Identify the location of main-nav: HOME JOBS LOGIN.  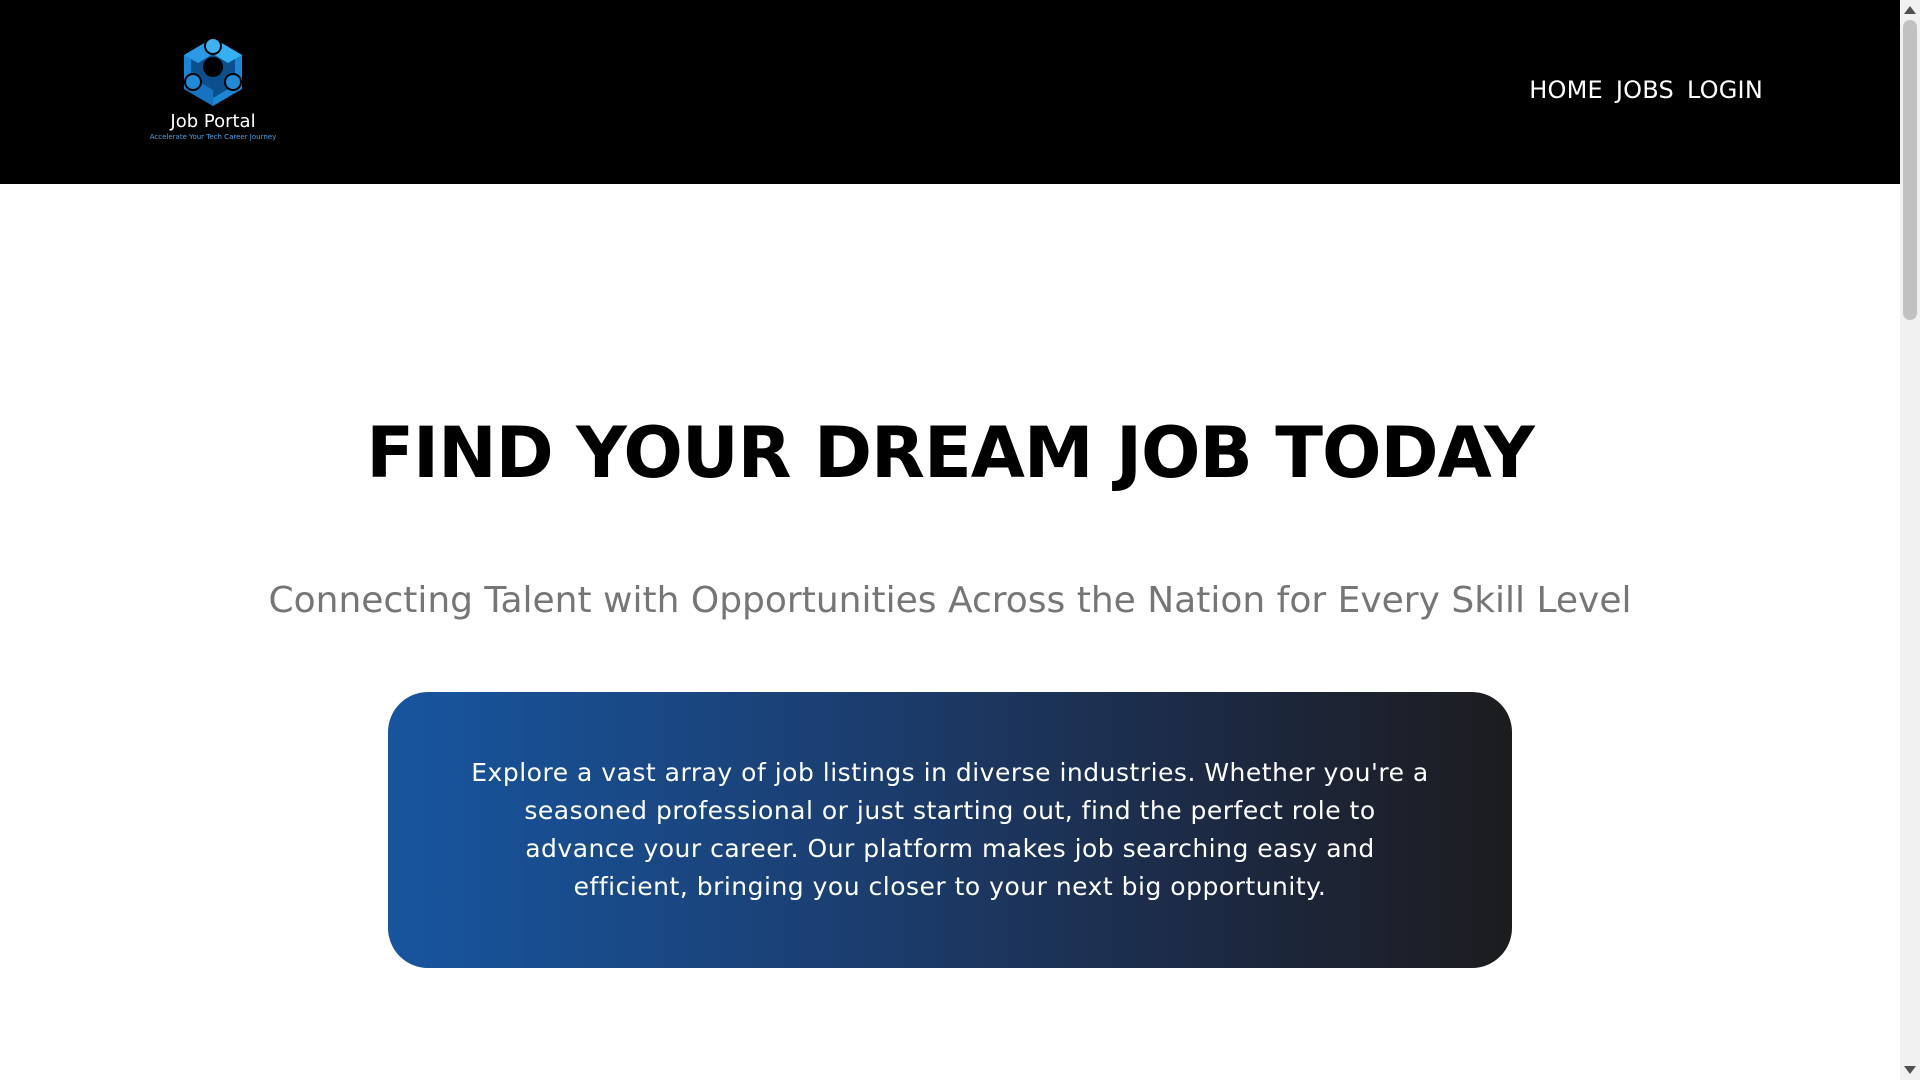
(1646, 90).